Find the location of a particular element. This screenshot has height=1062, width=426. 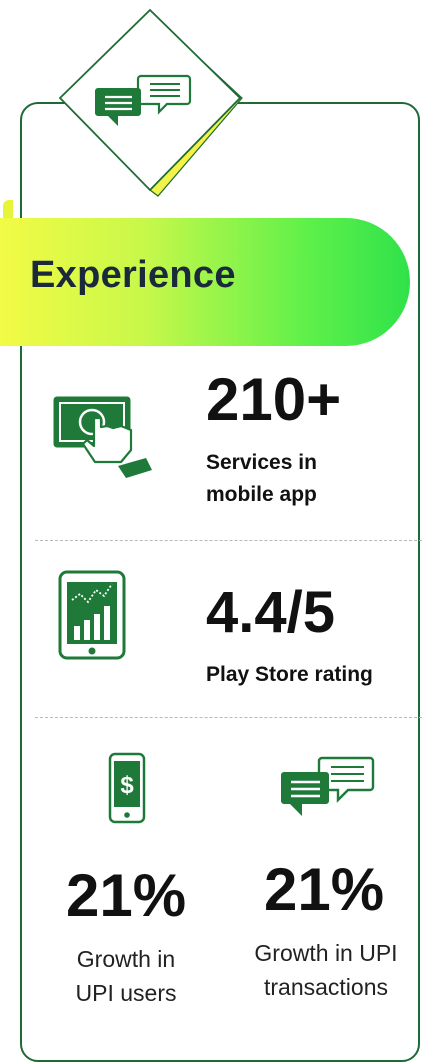

rating-label: Play Store rating is located at coordinates (289, 674).